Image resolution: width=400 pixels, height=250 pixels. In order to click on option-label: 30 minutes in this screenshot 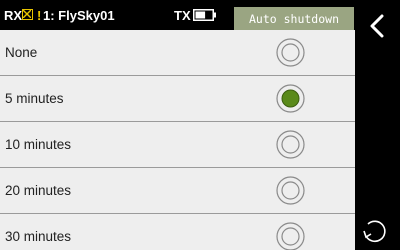, I will do `click(38, 236)`.